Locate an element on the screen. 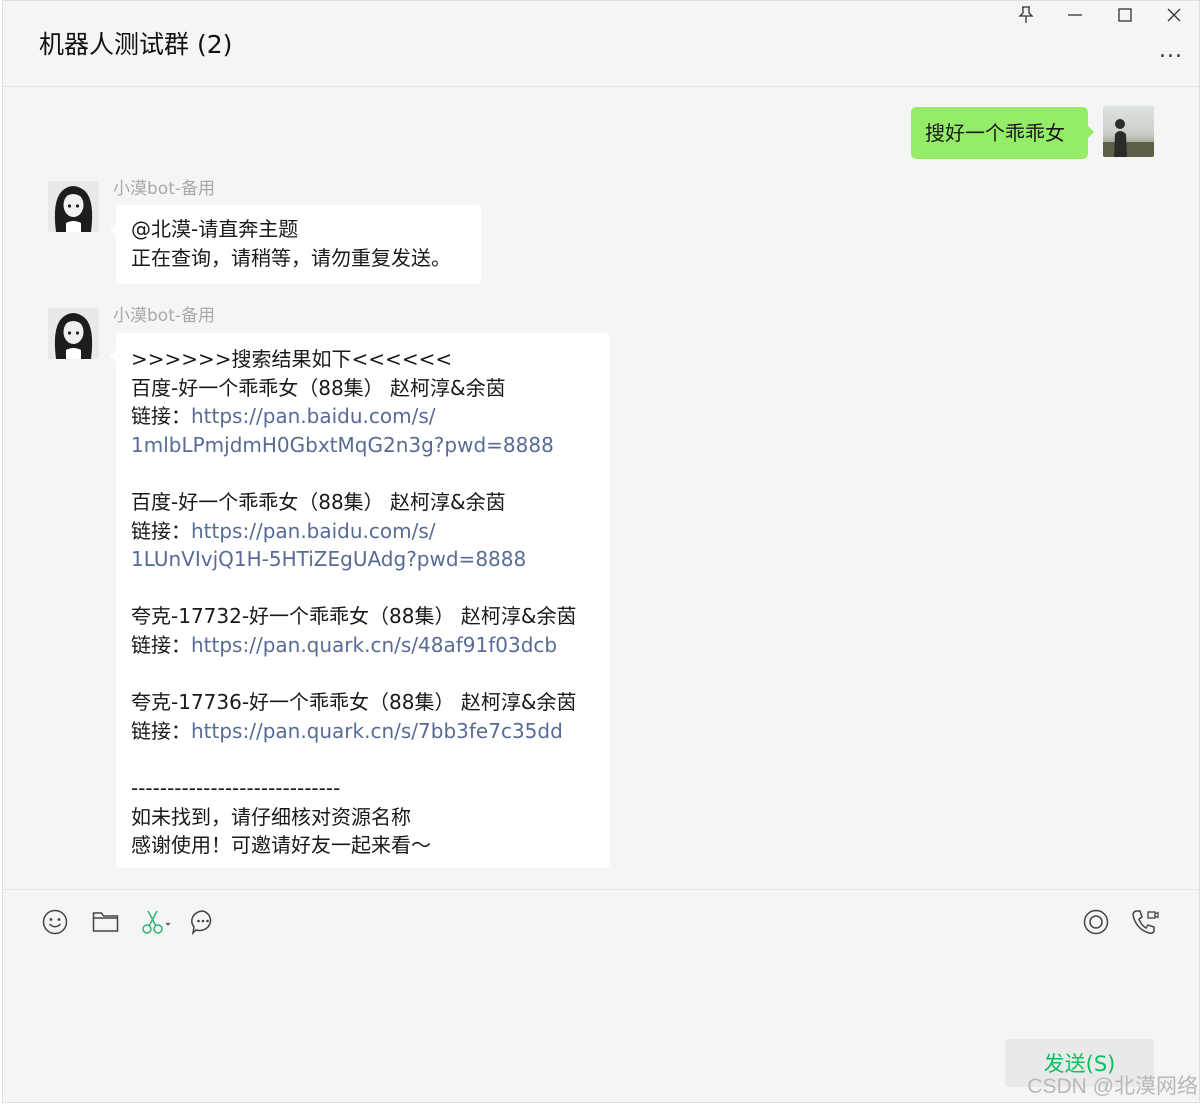 This screenshot has height=1105, width=1203. chat-title: 机器人测试群 (2) is located at coordinates (136, 44).